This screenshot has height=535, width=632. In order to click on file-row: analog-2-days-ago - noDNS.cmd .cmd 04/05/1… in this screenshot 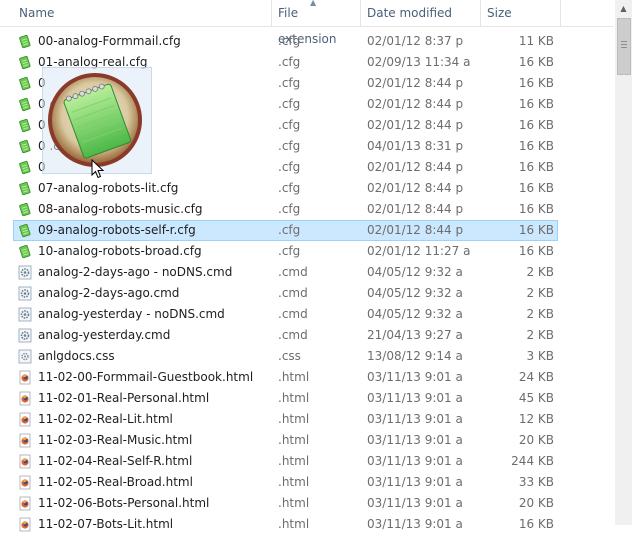, I will do `click(306, 272)`.